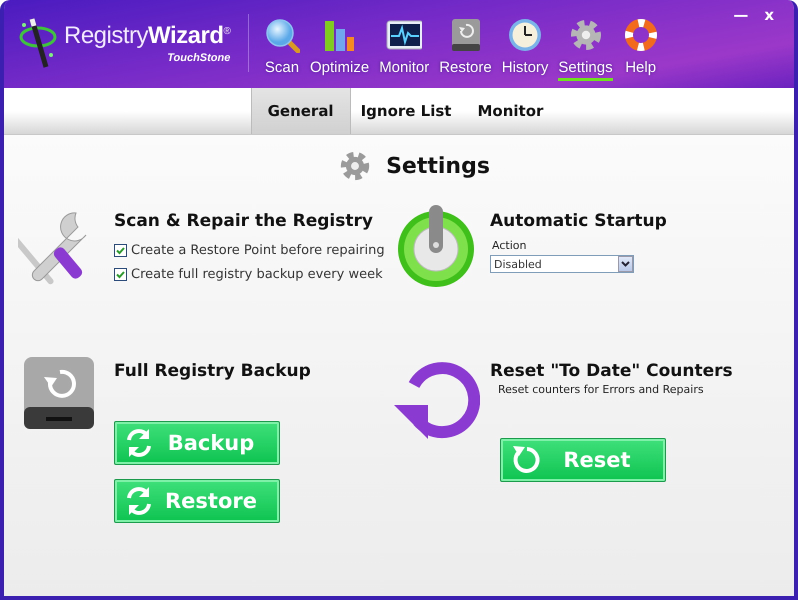 The image size is (798, 600). What do you see at coordinates (578, 221) in the screenshot?
I see `section-title: Automatic Startup` at bounding box center [578, 221].